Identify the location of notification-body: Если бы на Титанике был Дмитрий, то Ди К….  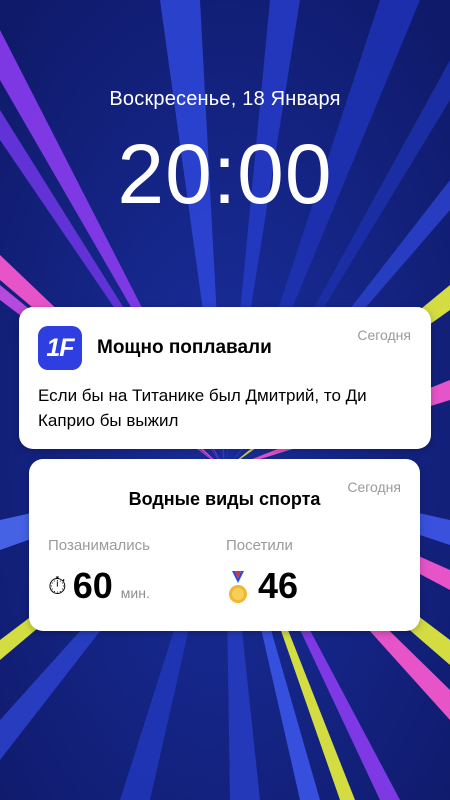
(202, 408).